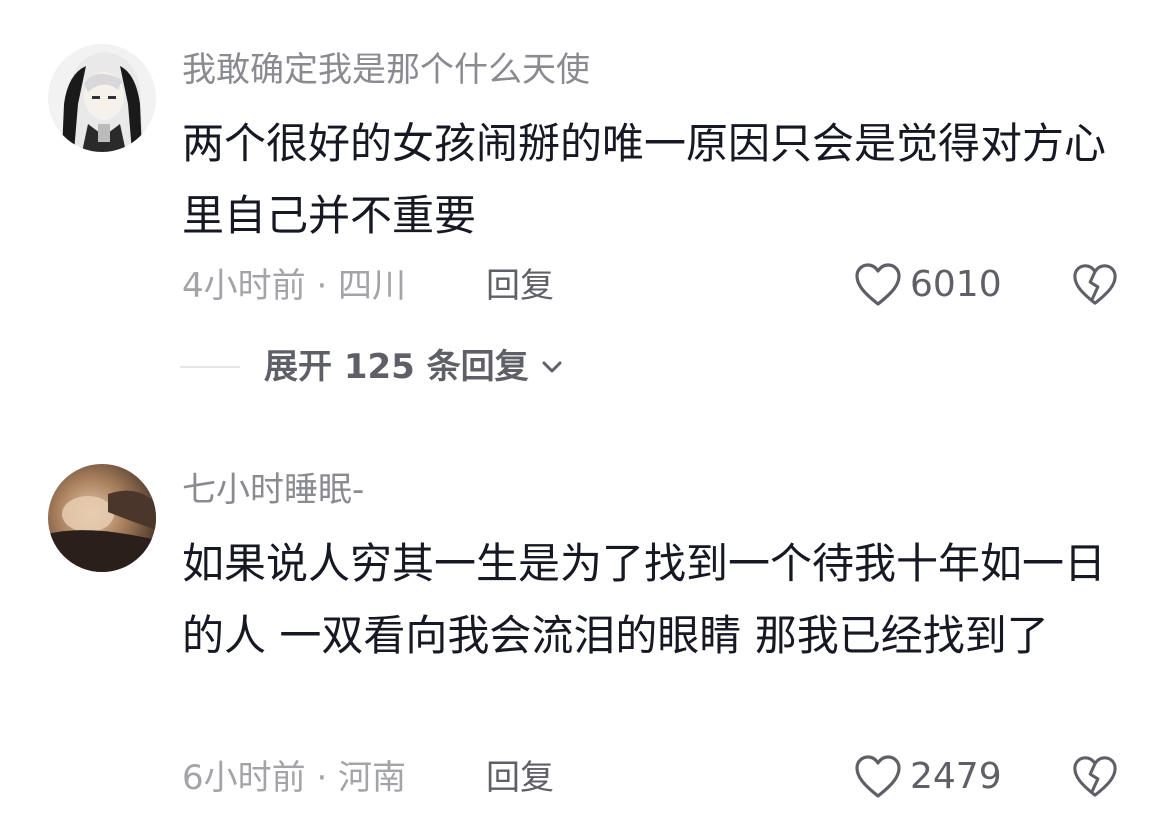  I want to click on like-button: 6010, so click(928, 285).